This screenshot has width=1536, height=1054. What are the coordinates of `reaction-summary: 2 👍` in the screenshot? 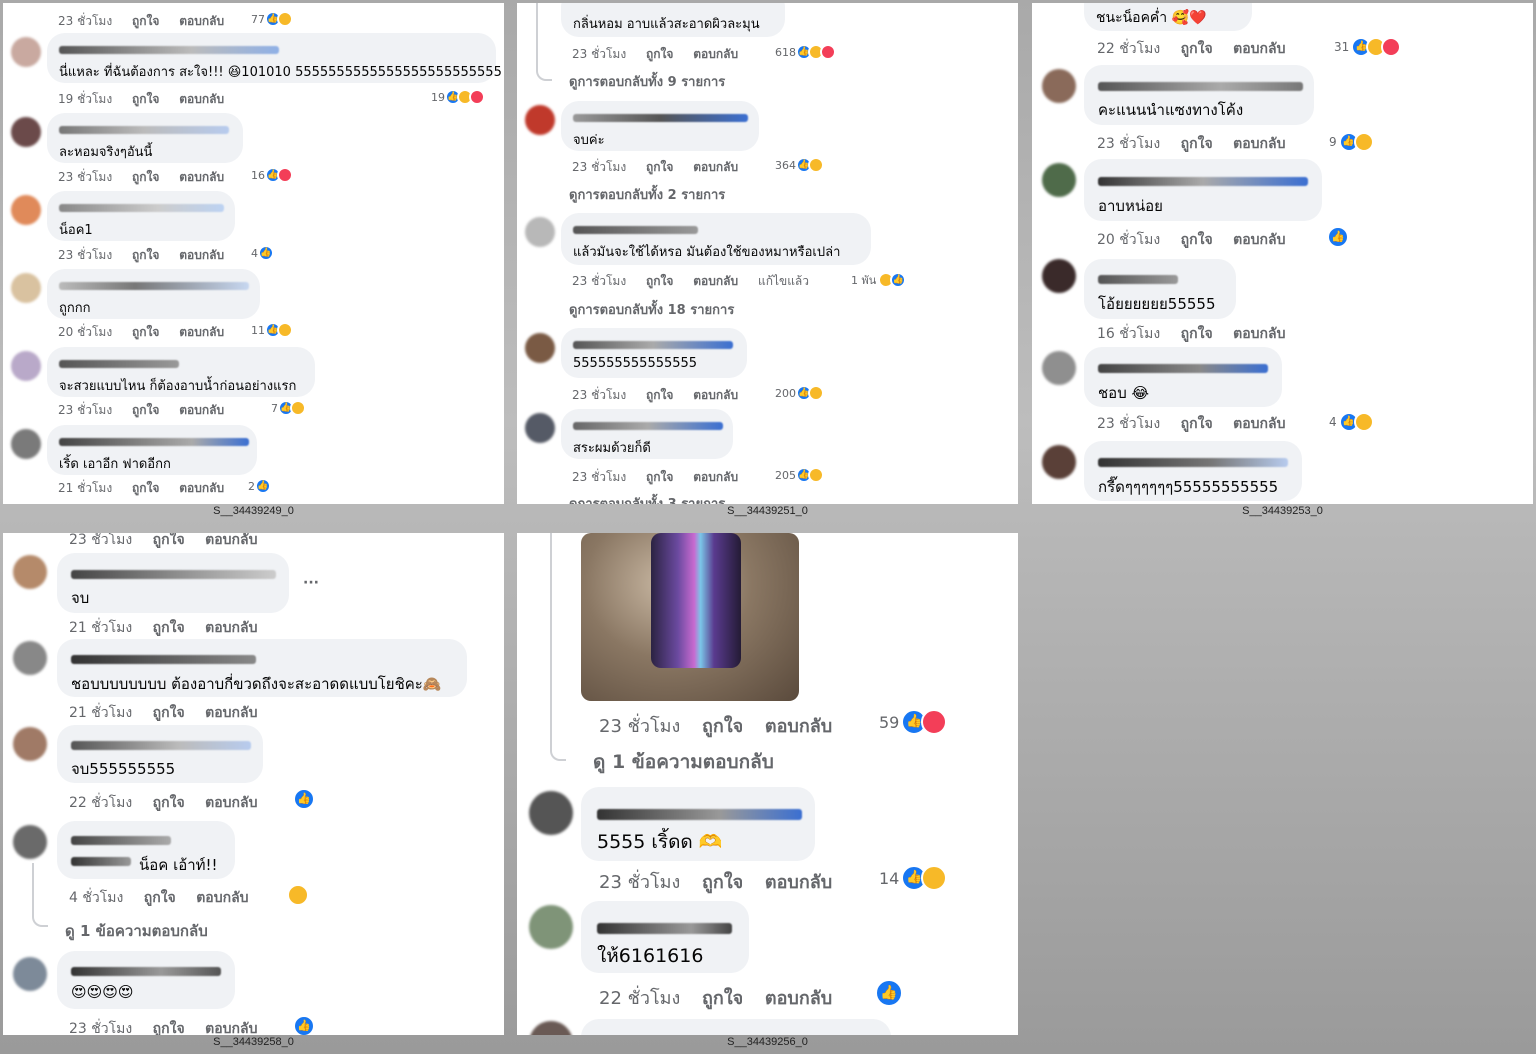 It's located at (259, 486).